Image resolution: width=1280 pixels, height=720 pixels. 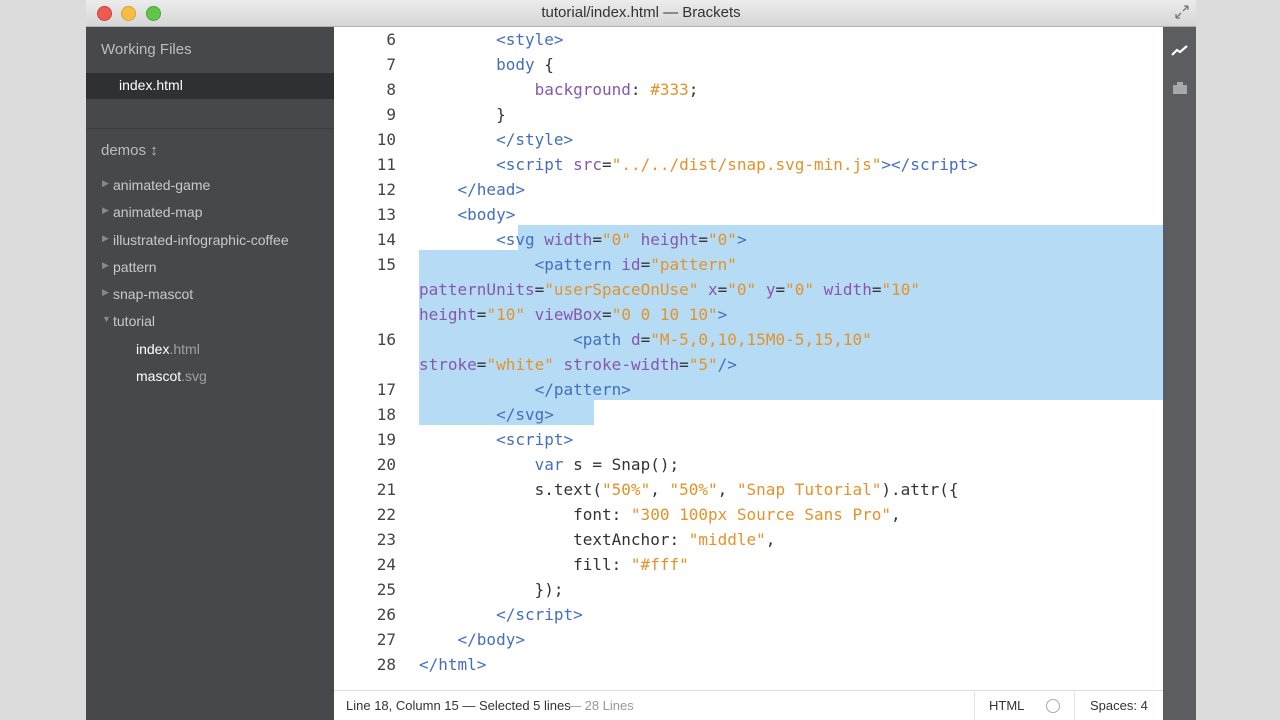 I want to click on working-files-header: Working Files, so click(x=146, y=49).